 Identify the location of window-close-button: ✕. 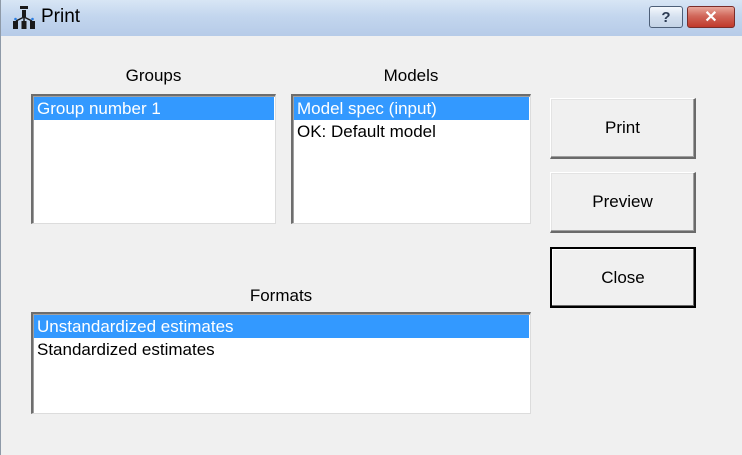
(711, 17).